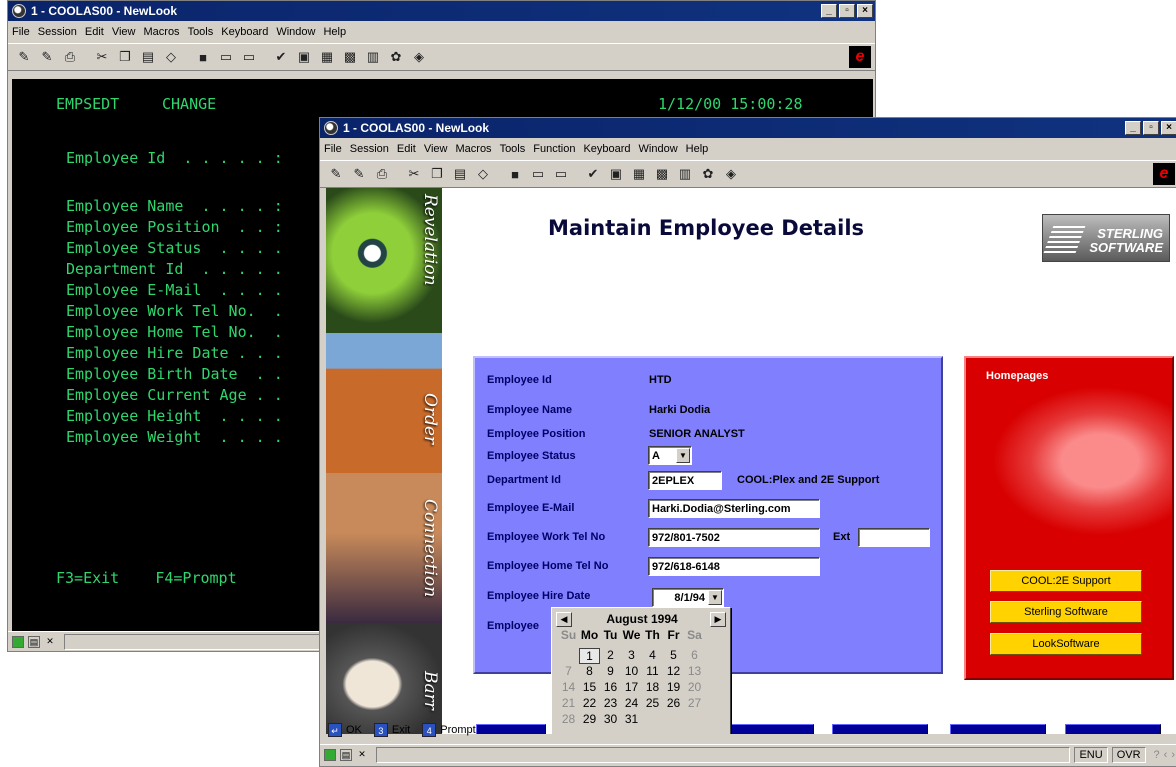  I want to click on calendar-day: 3, so click(631, 656).